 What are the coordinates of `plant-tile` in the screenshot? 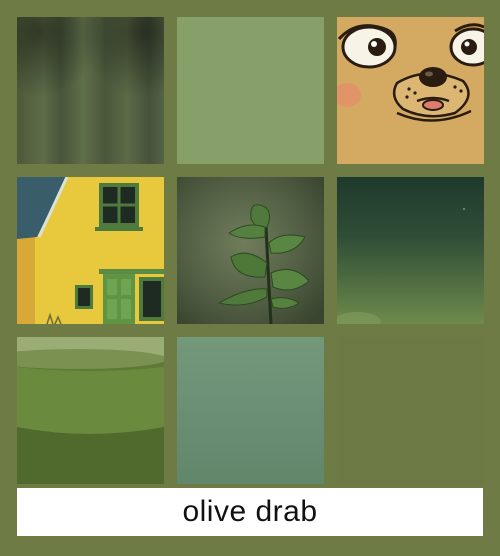 It's located at (250, 250).